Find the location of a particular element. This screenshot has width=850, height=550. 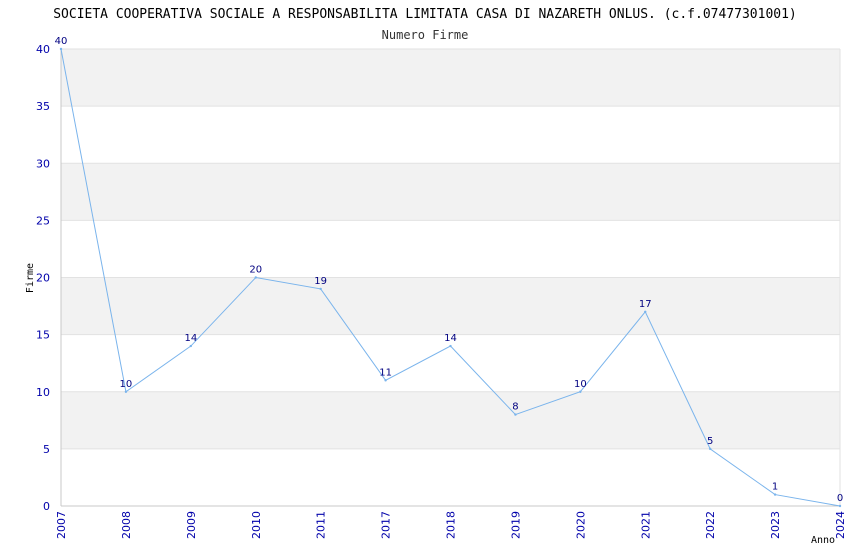

y-tick-labels: 0 5 10 15 20 25 30 35 40 is located at coordinates (43, 278).